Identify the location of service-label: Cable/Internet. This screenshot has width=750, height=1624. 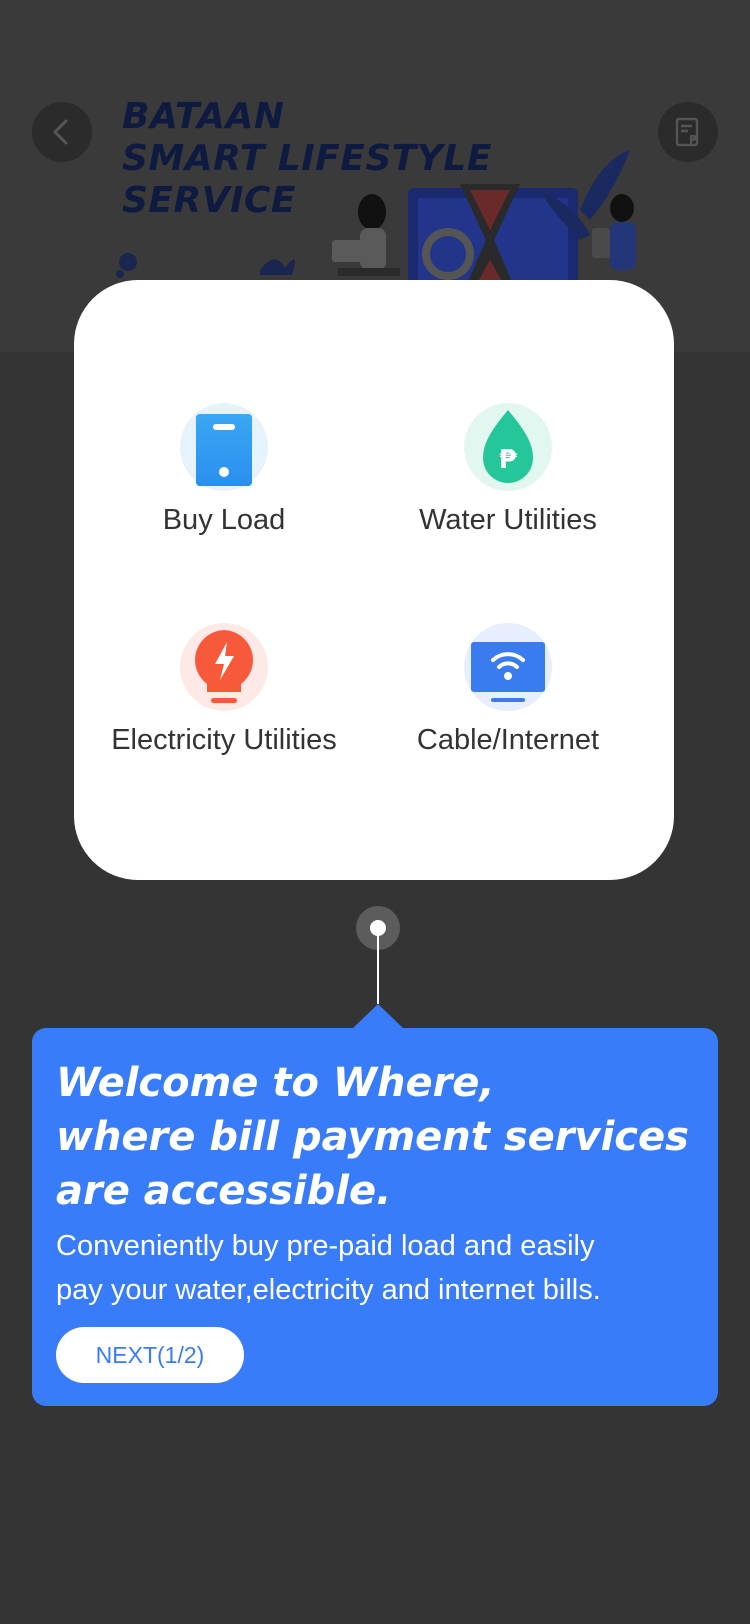
(508, 740).